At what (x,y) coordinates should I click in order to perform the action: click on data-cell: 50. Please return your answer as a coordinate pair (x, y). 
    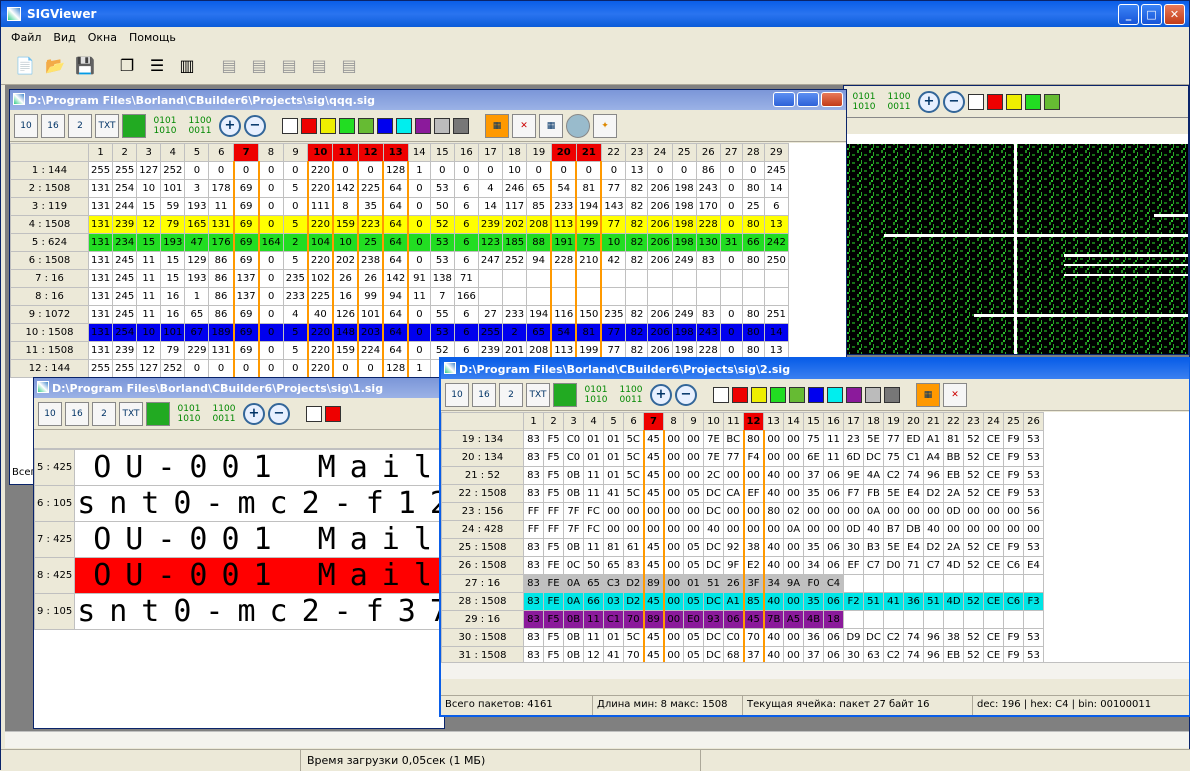
    Looking at the image, I should click on (593, 565).